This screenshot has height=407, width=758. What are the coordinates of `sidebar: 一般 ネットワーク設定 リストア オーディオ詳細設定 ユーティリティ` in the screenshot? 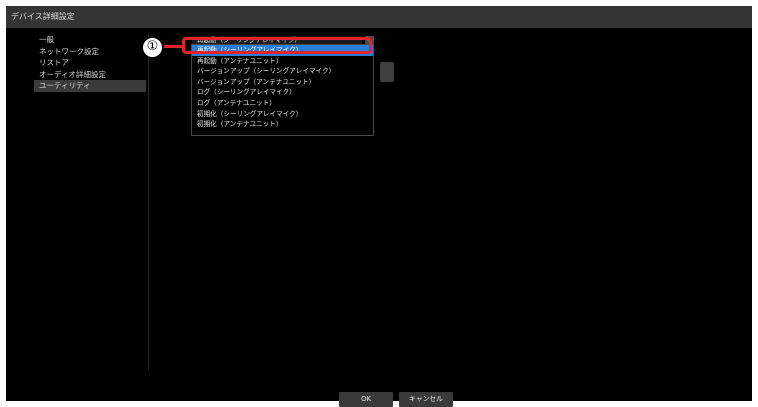 It's located at (90, 63).